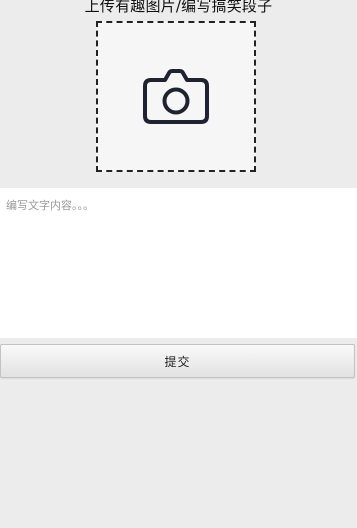  I want to click on image-upload-area, so click(176, 96).